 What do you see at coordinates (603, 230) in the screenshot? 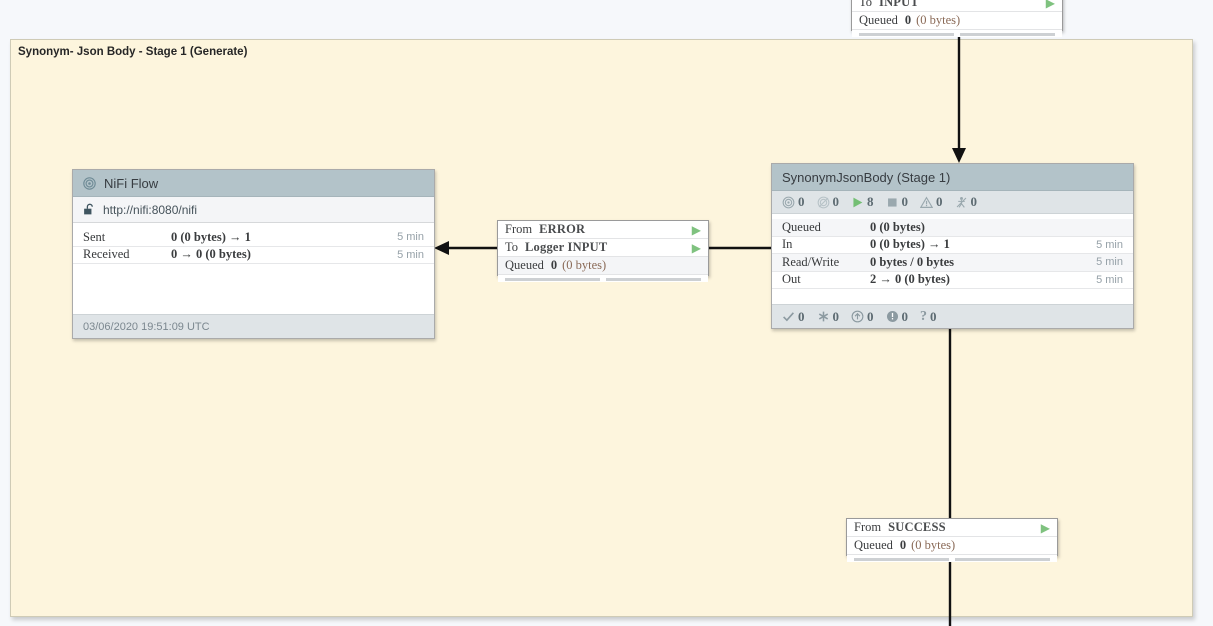
I see `connection-row-from: From ERROR ▶` at bounding box center [603, 230].